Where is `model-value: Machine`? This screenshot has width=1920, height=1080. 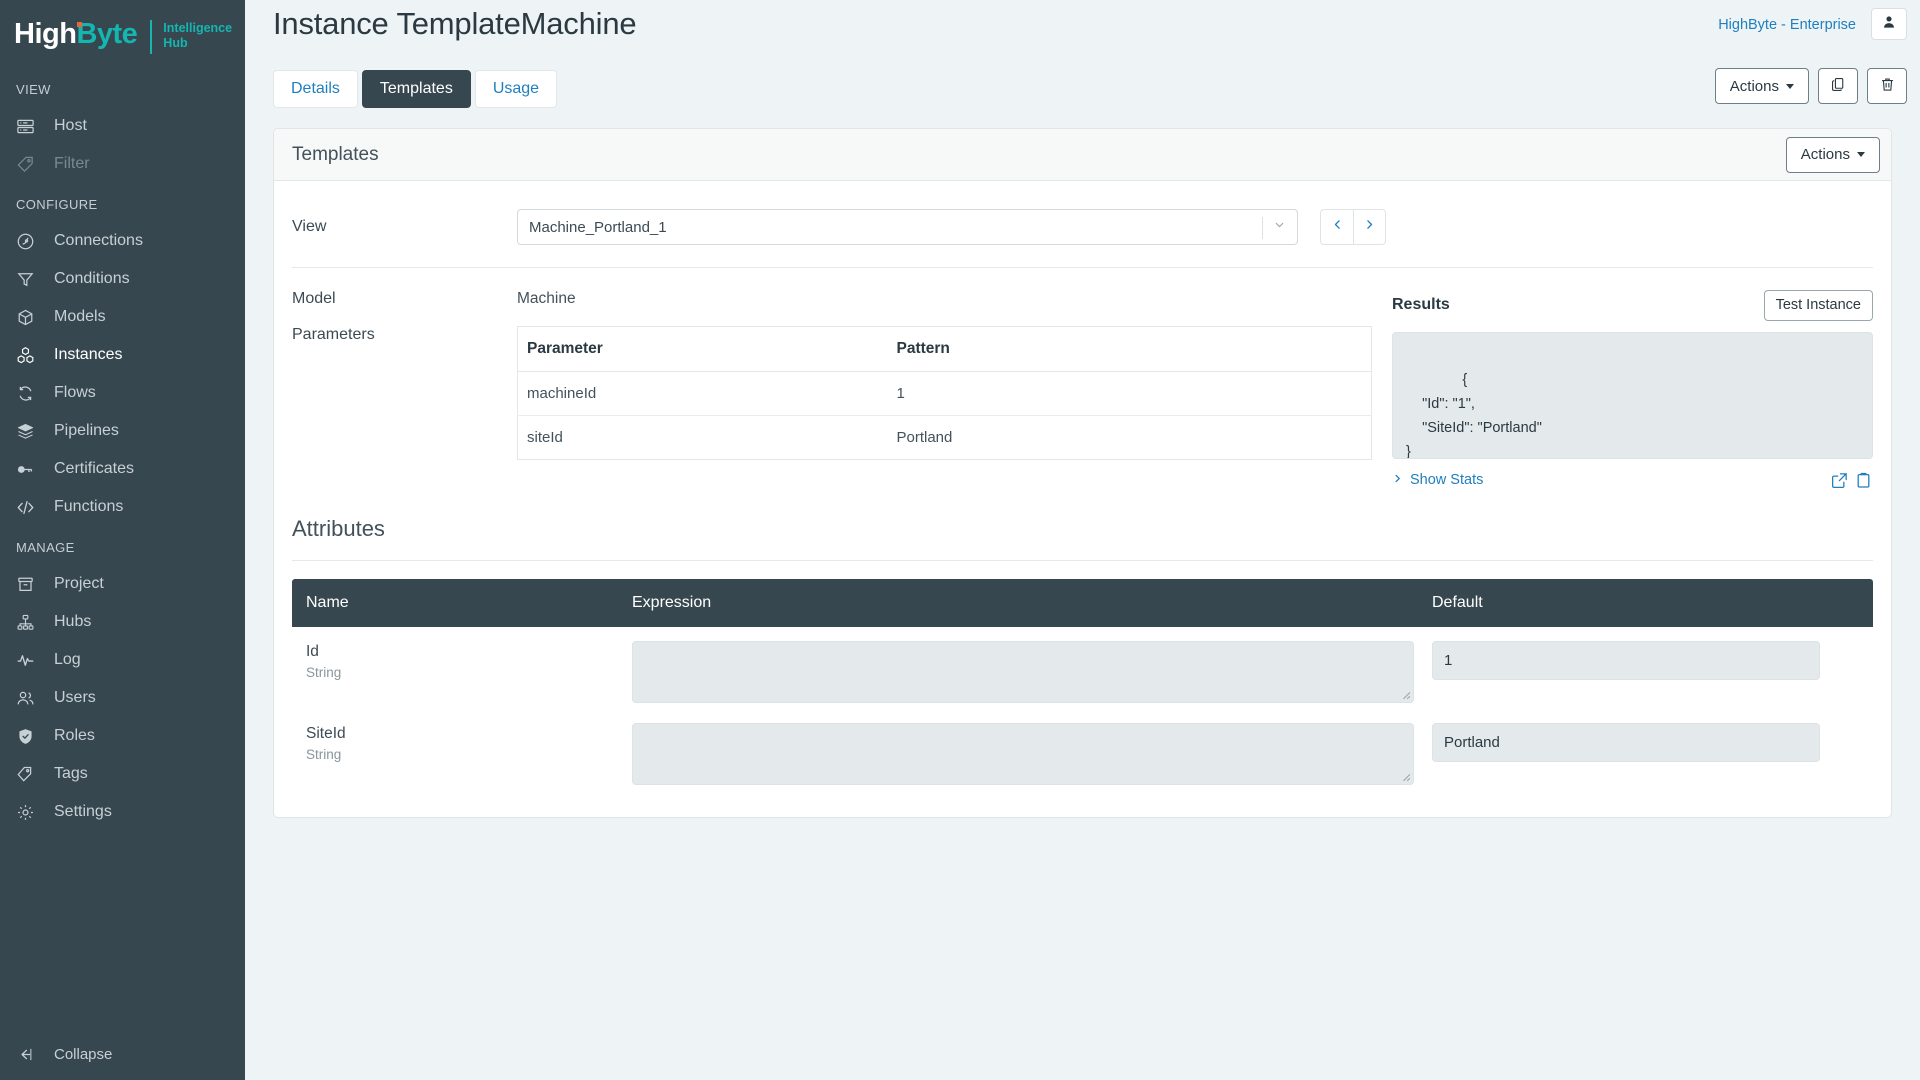 model-value: Machine is located at coordinates (546, 298).